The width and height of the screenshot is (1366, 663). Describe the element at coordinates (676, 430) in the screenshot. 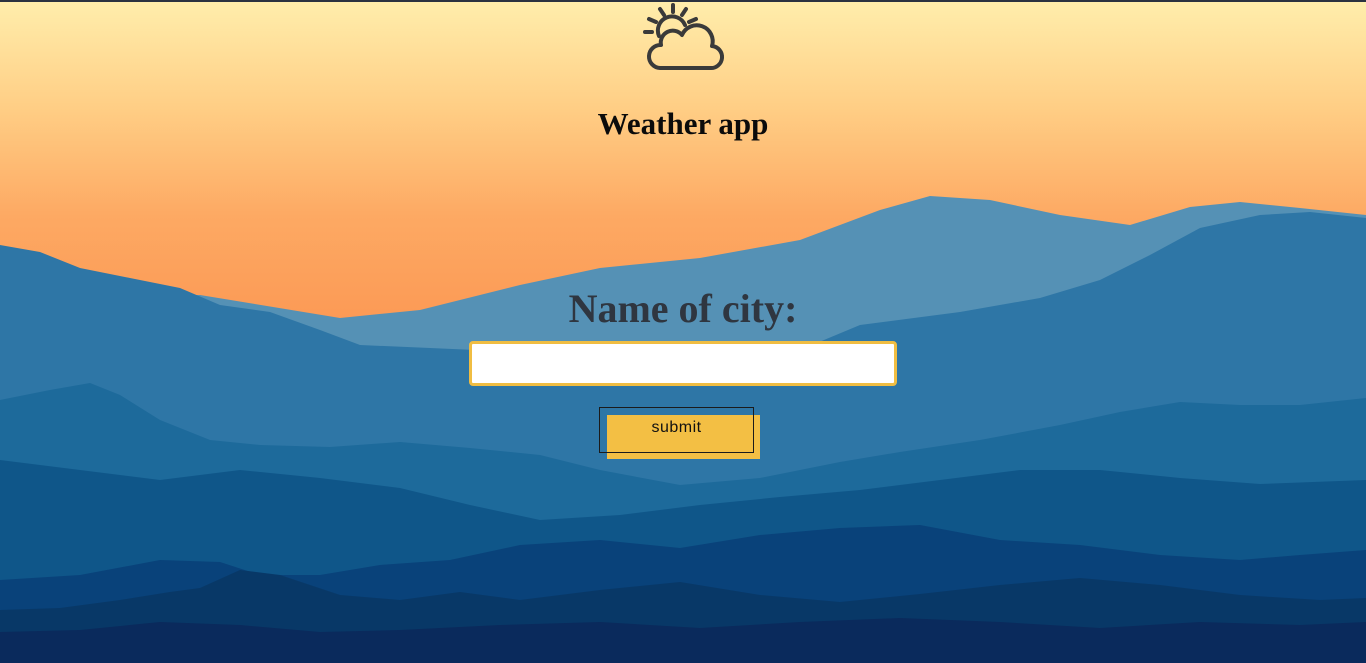

I see `submit-button: submit` at that location.